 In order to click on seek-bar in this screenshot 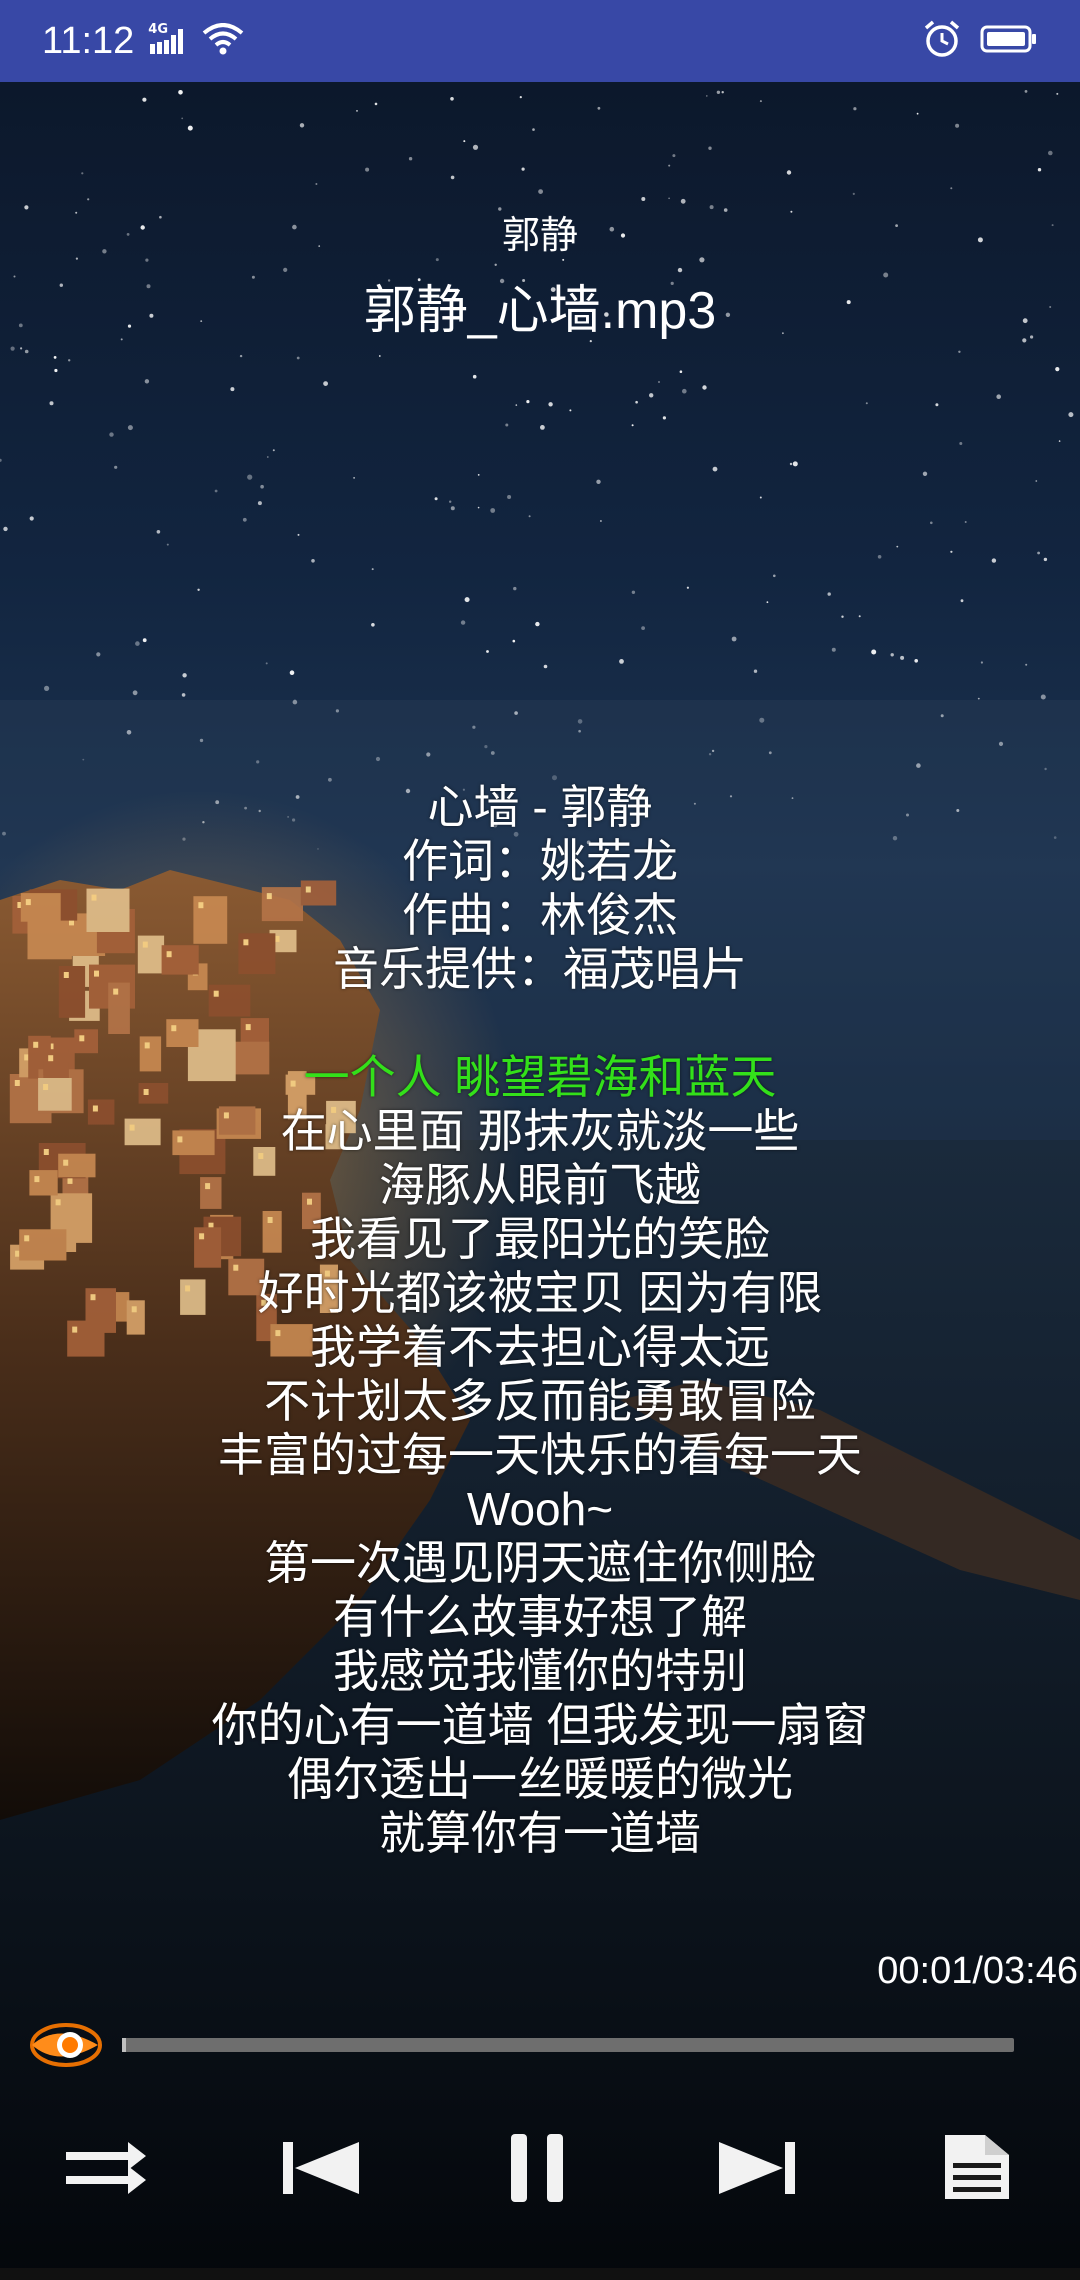, I will do `click(568, 2045)`.